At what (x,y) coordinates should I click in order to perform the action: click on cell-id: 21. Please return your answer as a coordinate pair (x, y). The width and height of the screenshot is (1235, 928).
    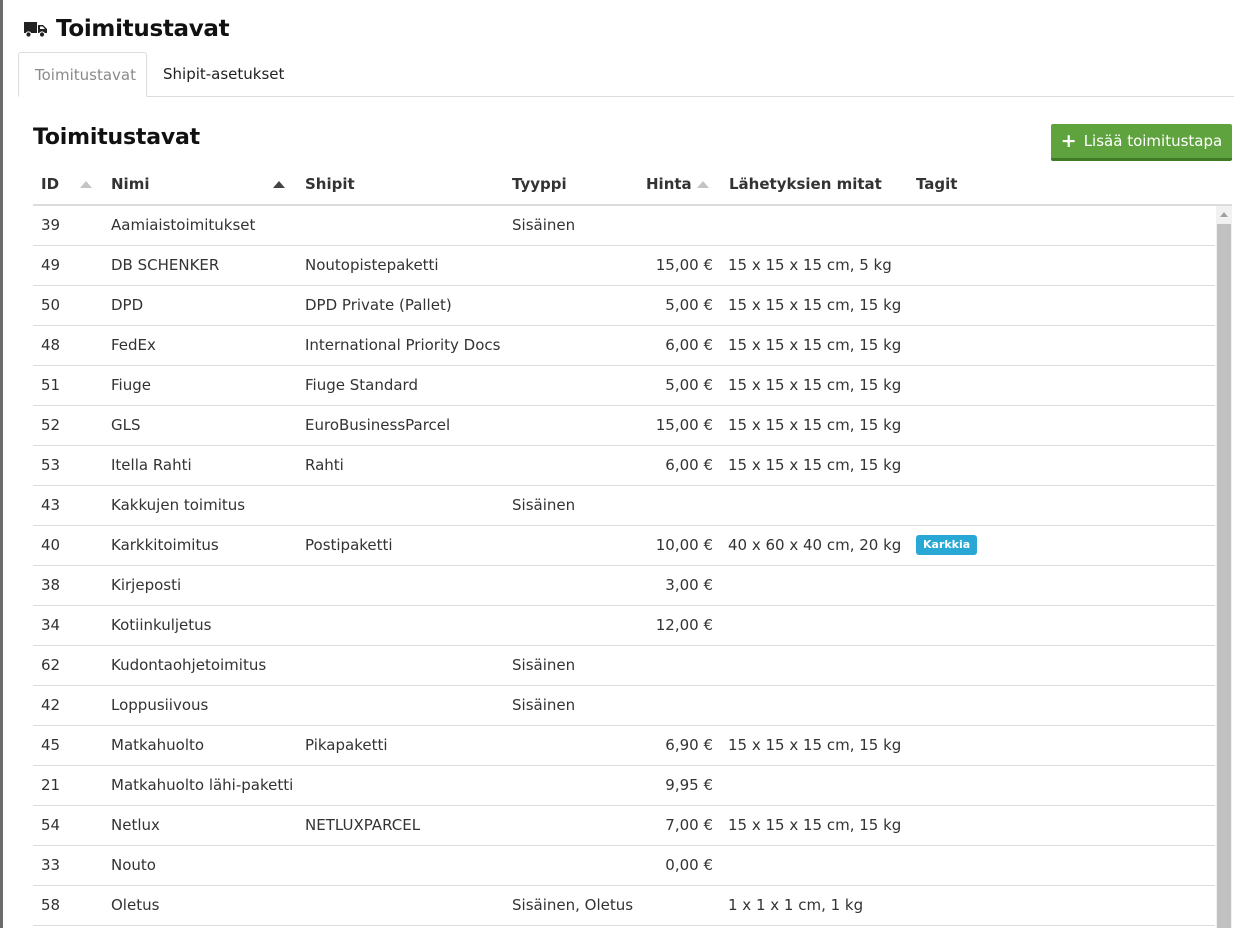
    Looking at the image, I should click on (51, 785).